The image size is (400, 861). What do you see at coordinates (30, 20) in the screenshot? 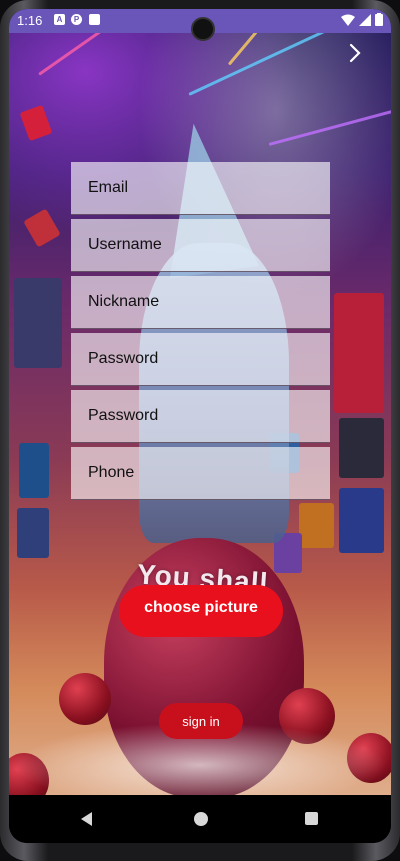
I see `status-time: 1:16` at bounding box center [30, 20].